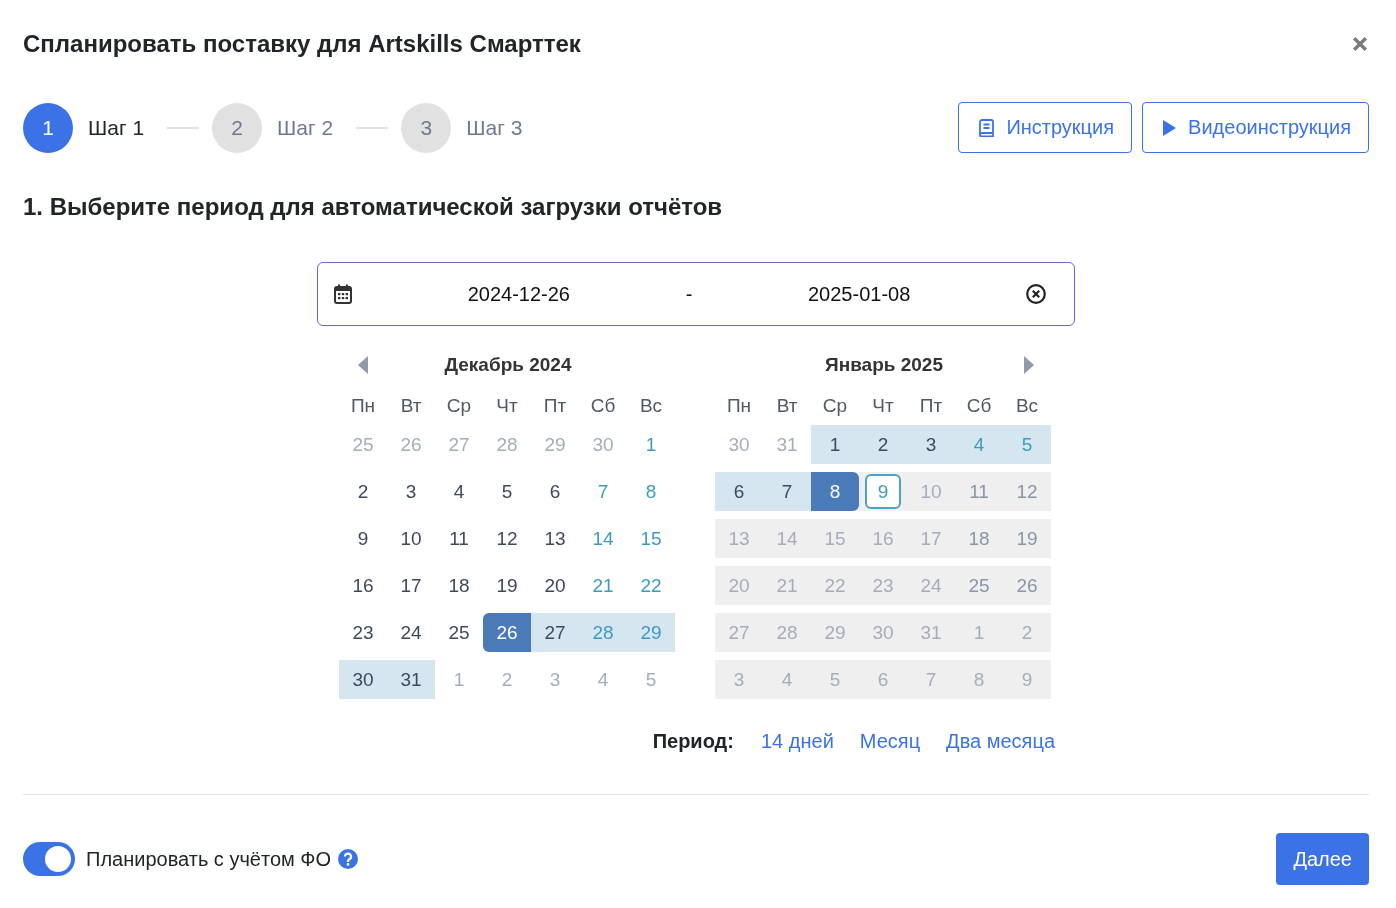 The image size is (1396, 908). Describe the element at coordinates (987, 127) in the screenshot. I see `document-icon` at that location.